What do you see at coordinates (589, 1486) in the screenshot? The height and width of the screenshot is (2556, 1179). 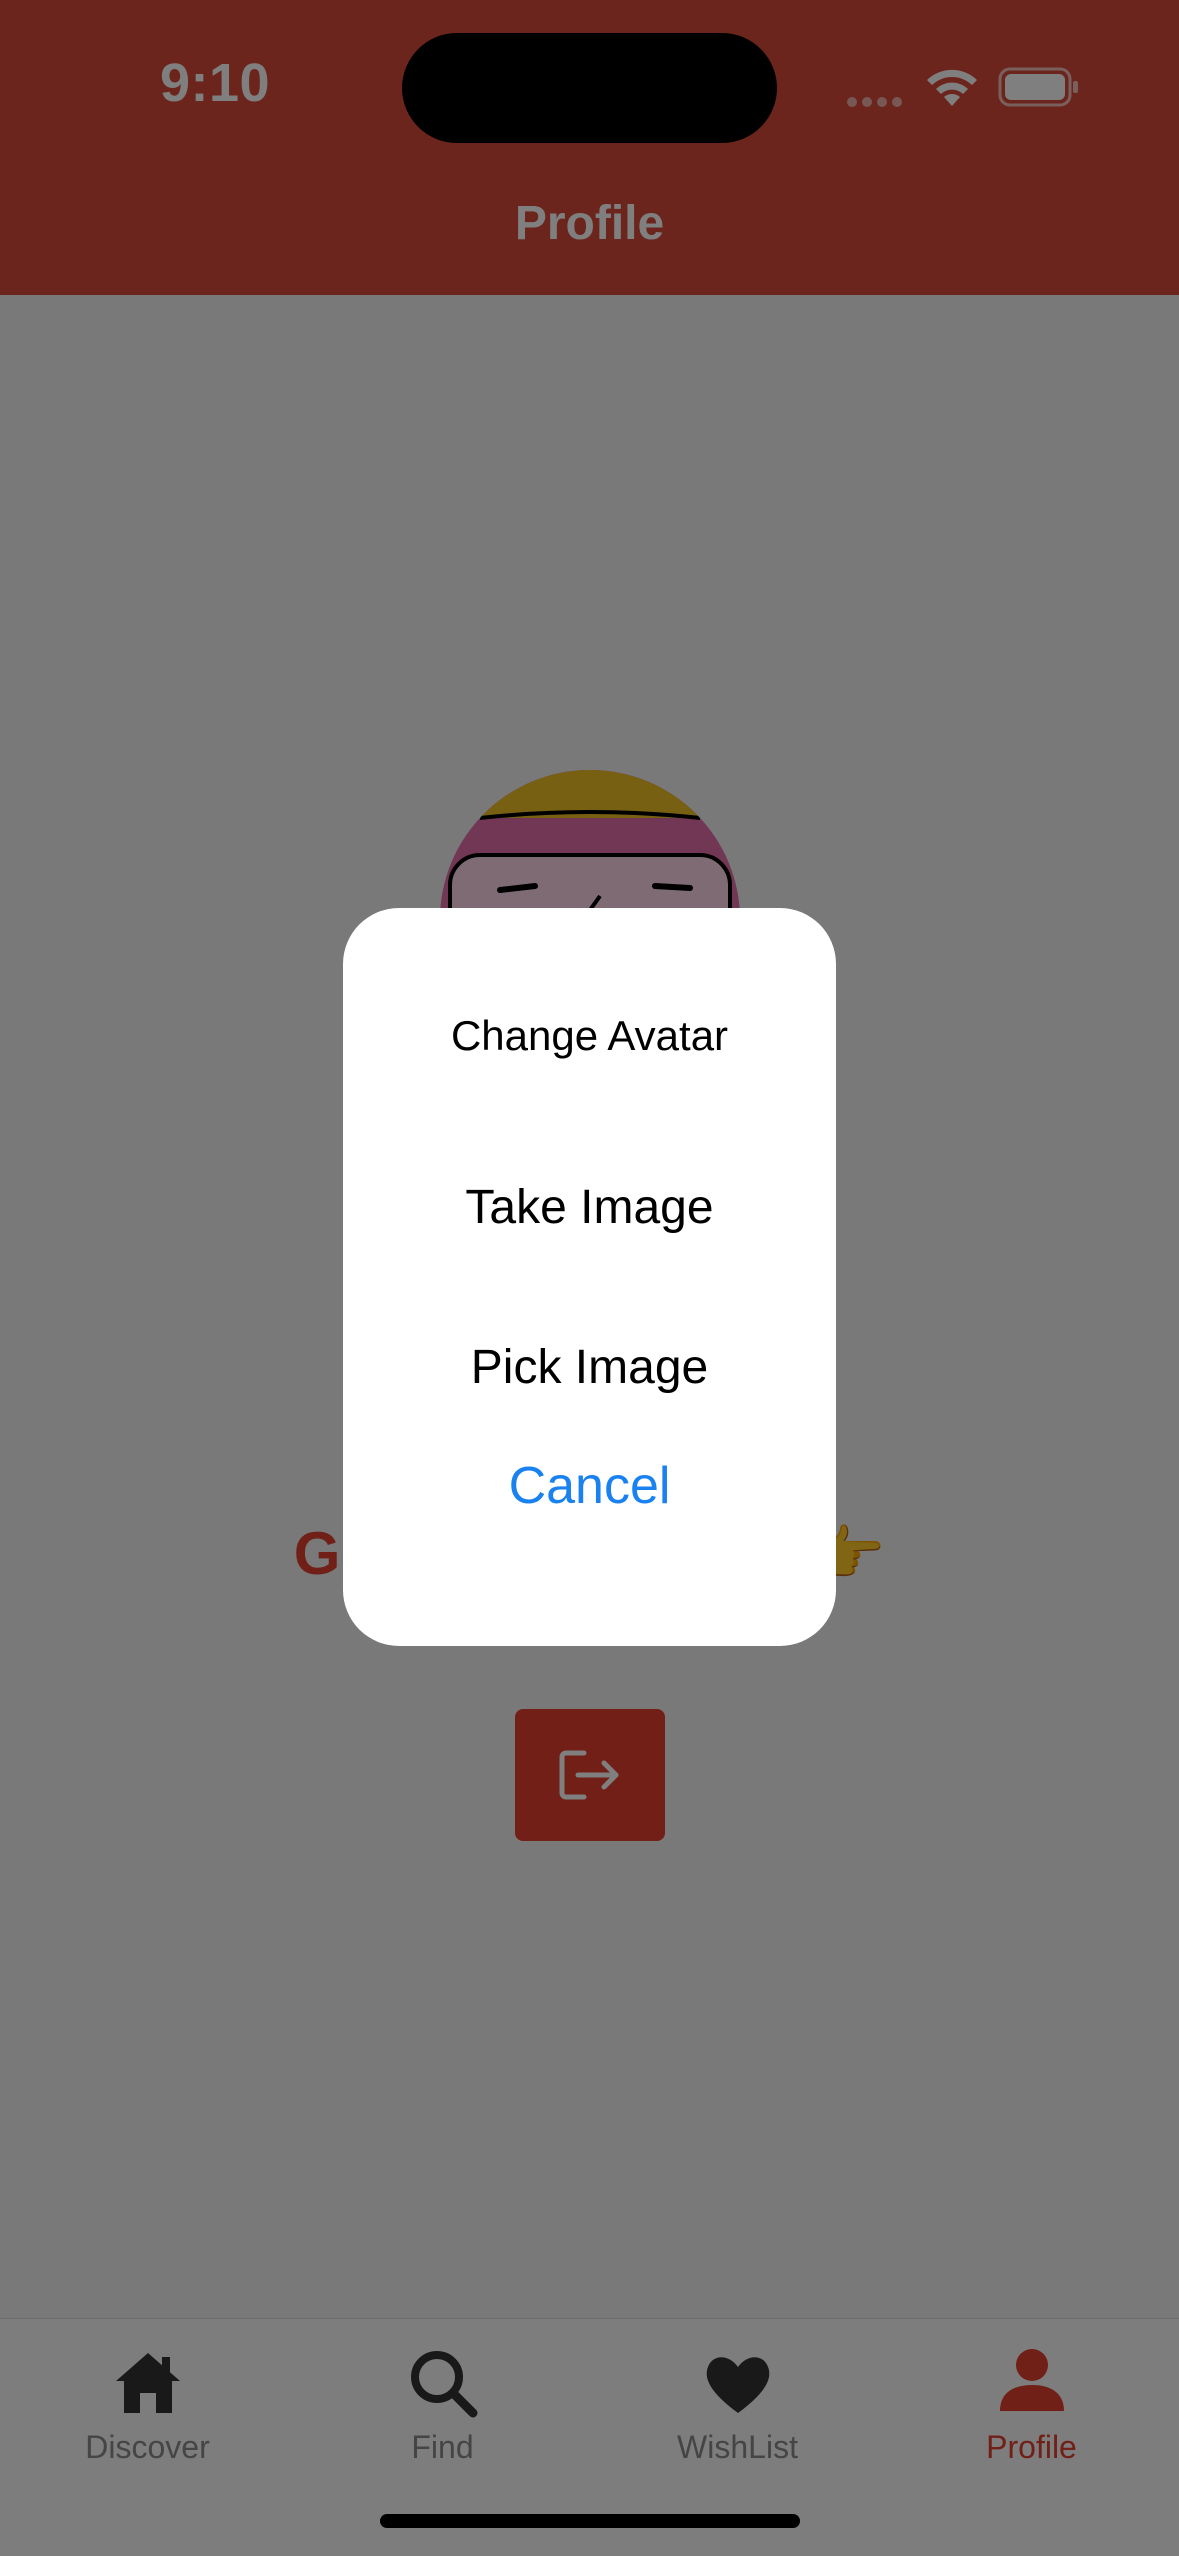 I see `cancel-button: Cancel` at bounding box center [589, 1486].